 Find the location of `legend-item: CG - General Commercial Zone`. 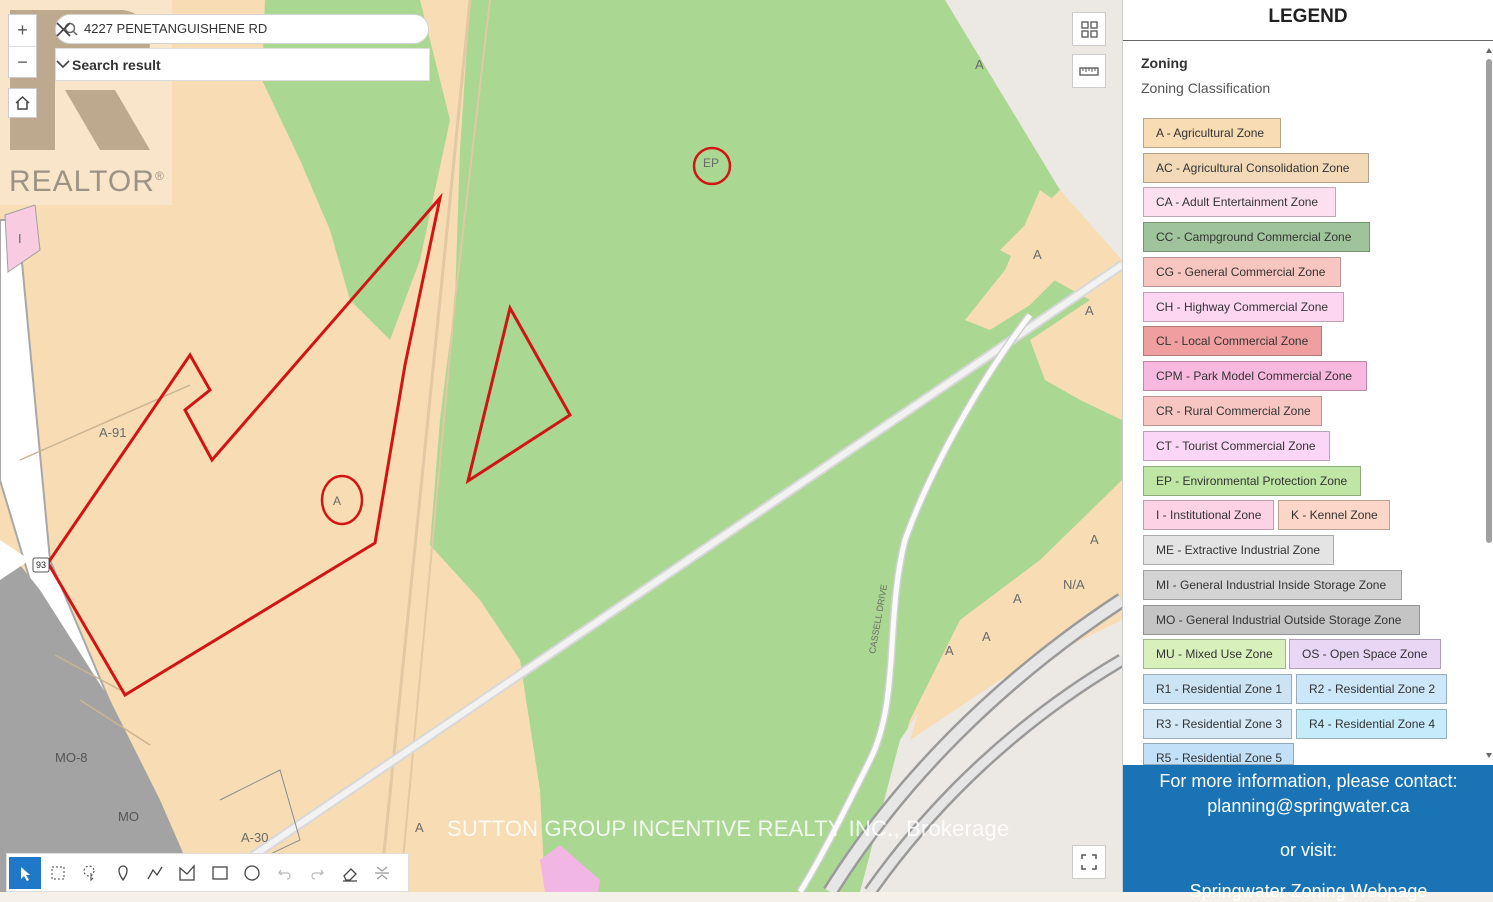

legend-item: CG - General Commercial Zone is located at coordinates (1242, 272).